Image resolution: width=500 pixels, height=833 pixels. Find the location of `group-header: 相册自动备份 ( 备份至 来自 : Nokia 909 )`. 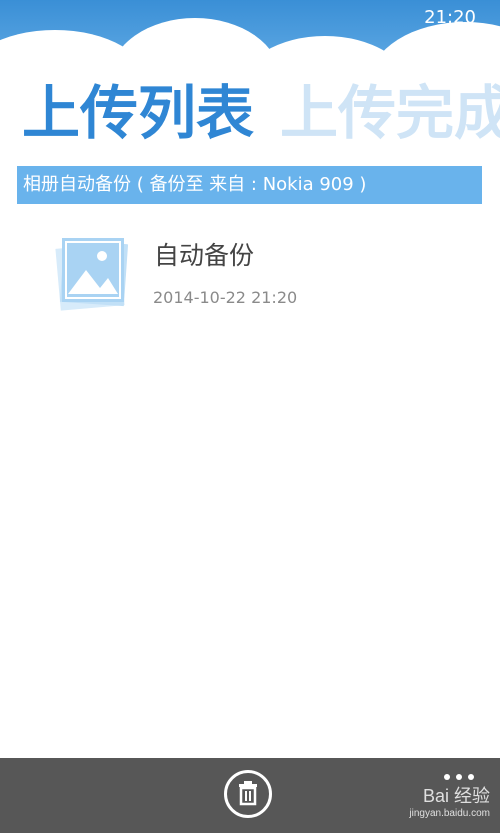

group-header: 相册自动备份 ( 备份至 来自 : Nokia 909 ) is located at coordinates (249, 185).